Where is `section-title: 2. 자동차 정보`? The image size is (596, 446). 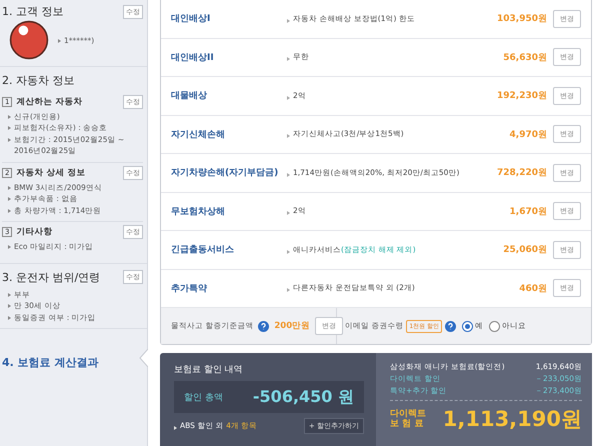
section-title: 2. 자동차 정보 is located at coordinates (38, 80).